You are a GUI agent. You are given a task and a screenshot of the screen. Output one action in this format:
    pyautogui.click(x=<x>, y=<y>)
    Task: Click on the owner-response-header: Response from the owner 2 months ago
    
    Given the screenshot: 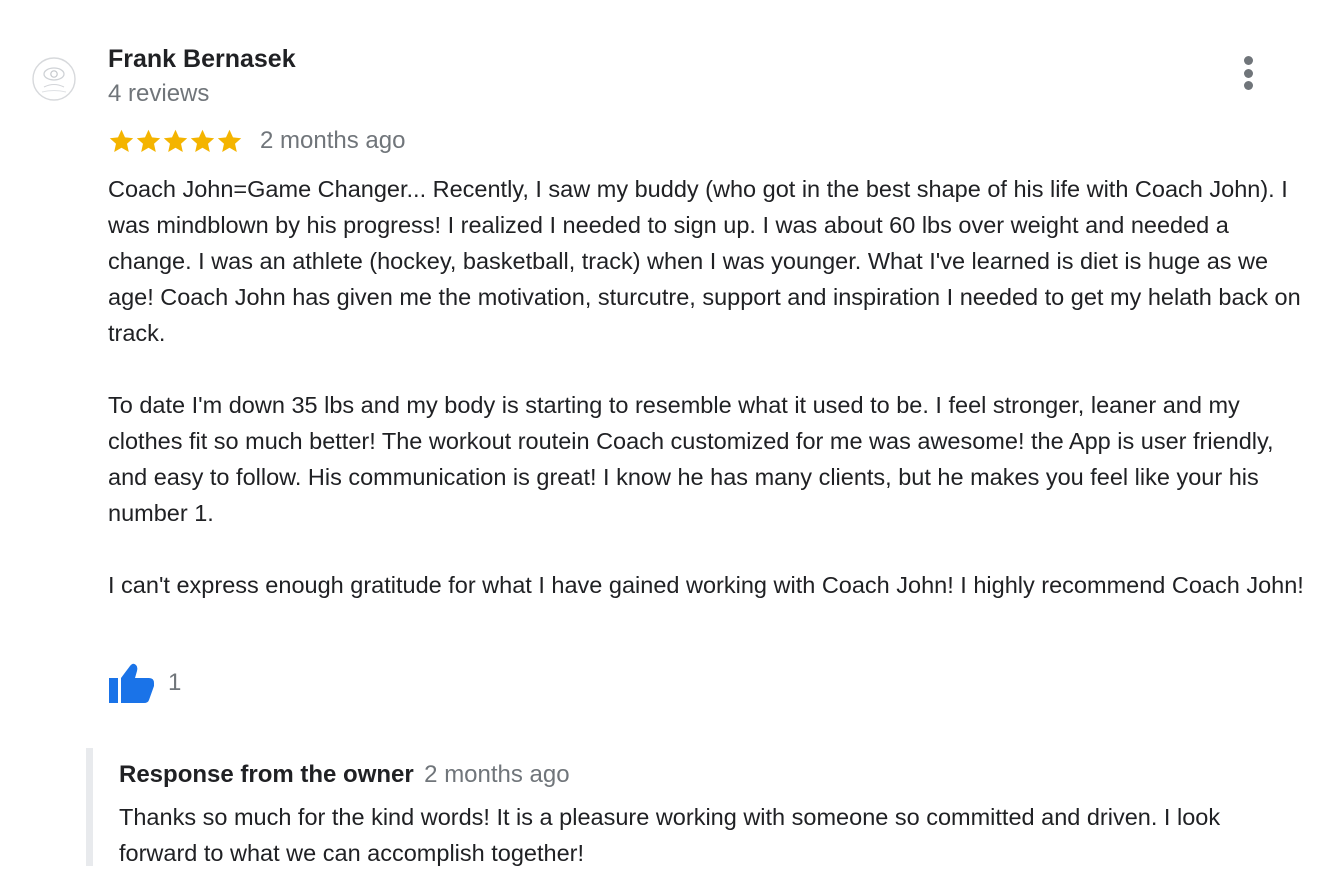 What is the action you would take?
    pyautogui.click(x=717, y=776)
    